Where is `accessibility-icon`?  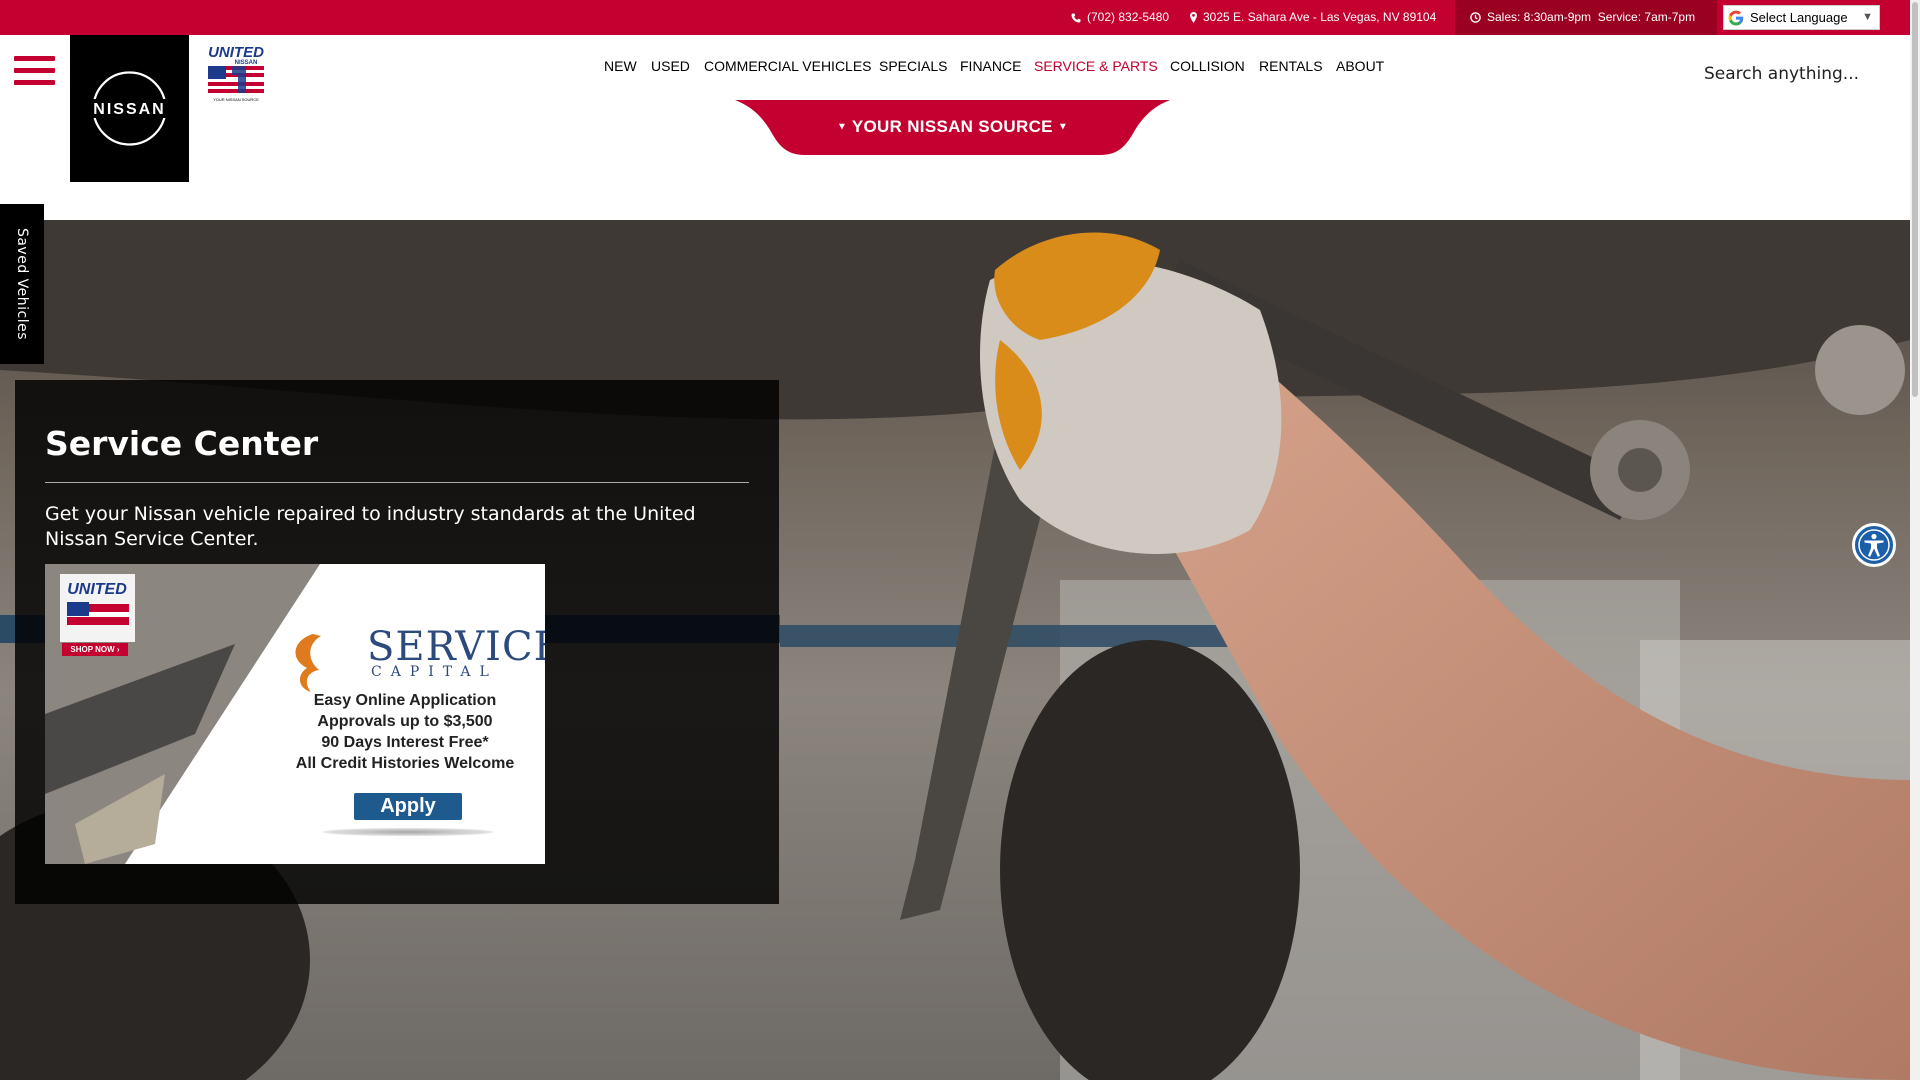
accessibility-icon is located at coordinates (1874, 545).